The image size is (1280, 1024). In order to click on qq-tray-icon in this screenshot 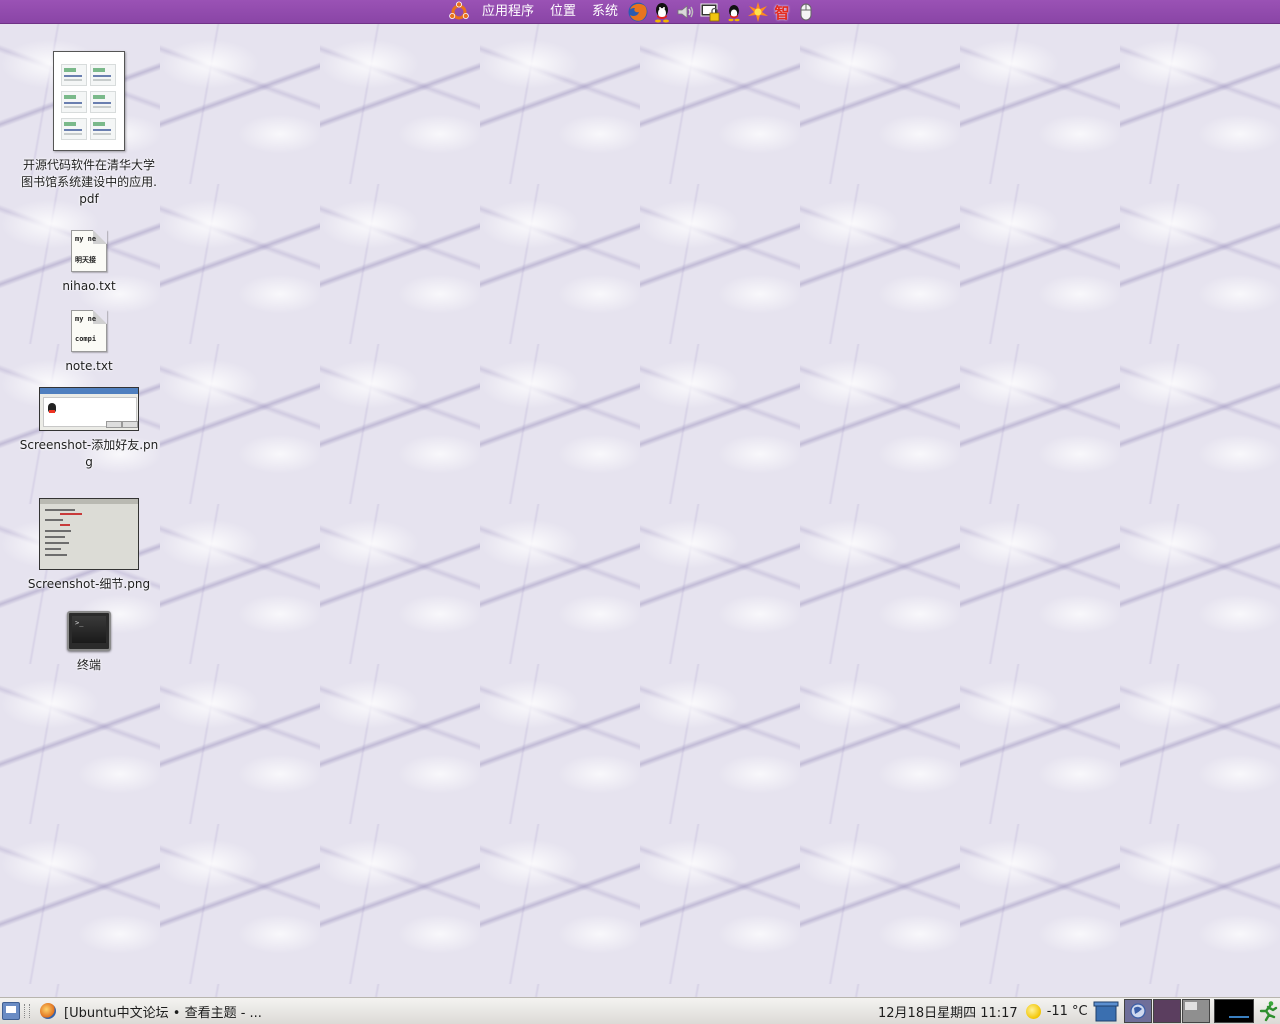, I will do `click(734, 12)`.